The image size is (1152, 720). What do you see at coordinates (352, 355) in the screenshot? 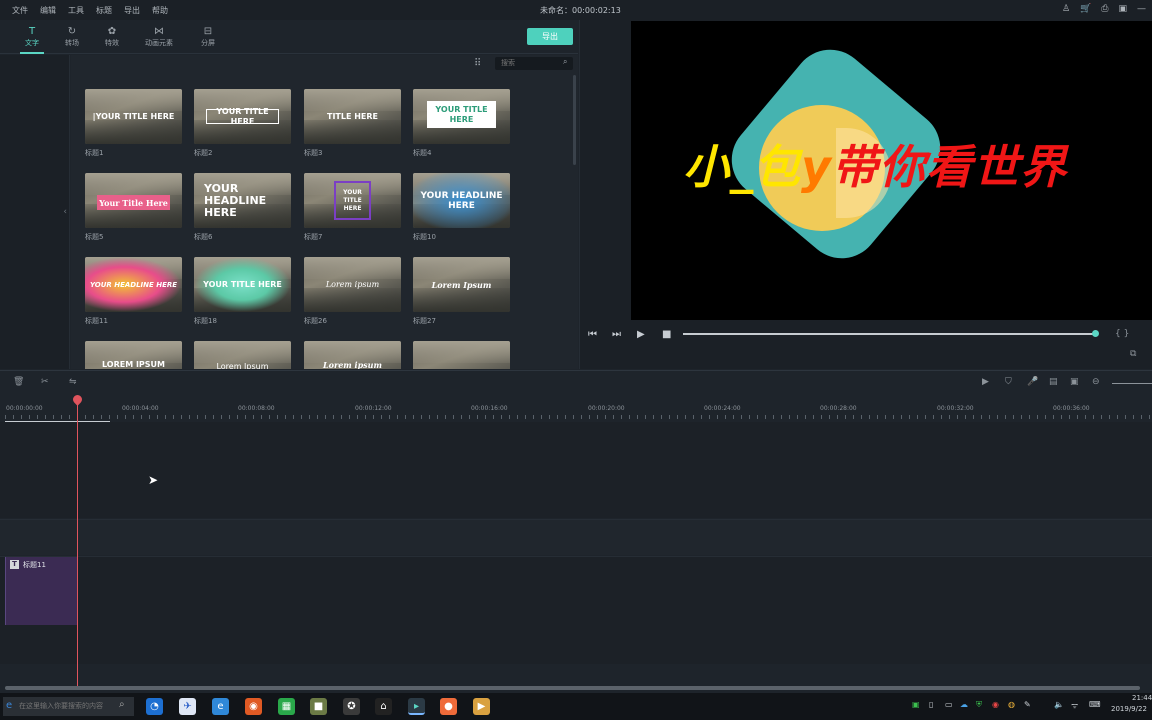
I see `title-thumb: Lorem ipsum` at bounding box center [352, 355].